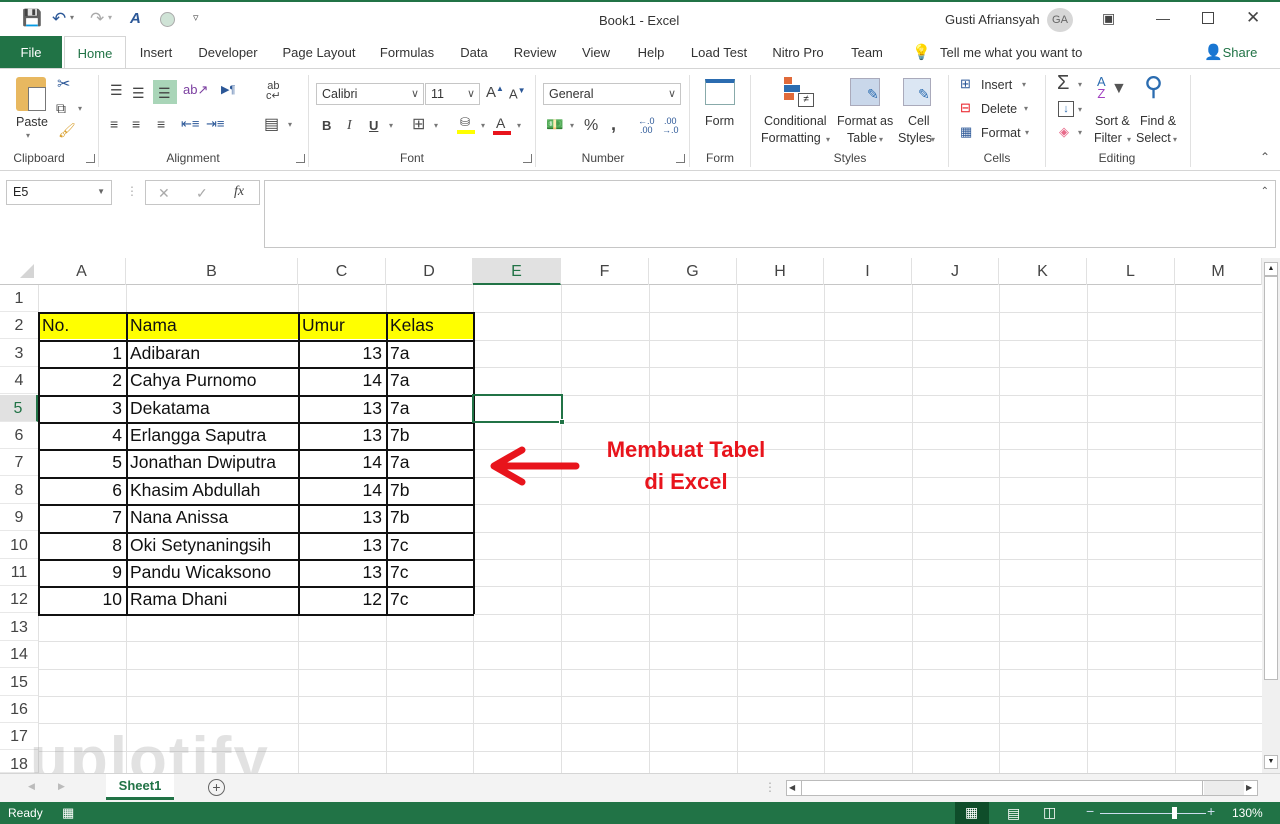  Describe the element at coordinates (966, 131) in the screenshot. I see `format-cells-icon: ▦` at that location.